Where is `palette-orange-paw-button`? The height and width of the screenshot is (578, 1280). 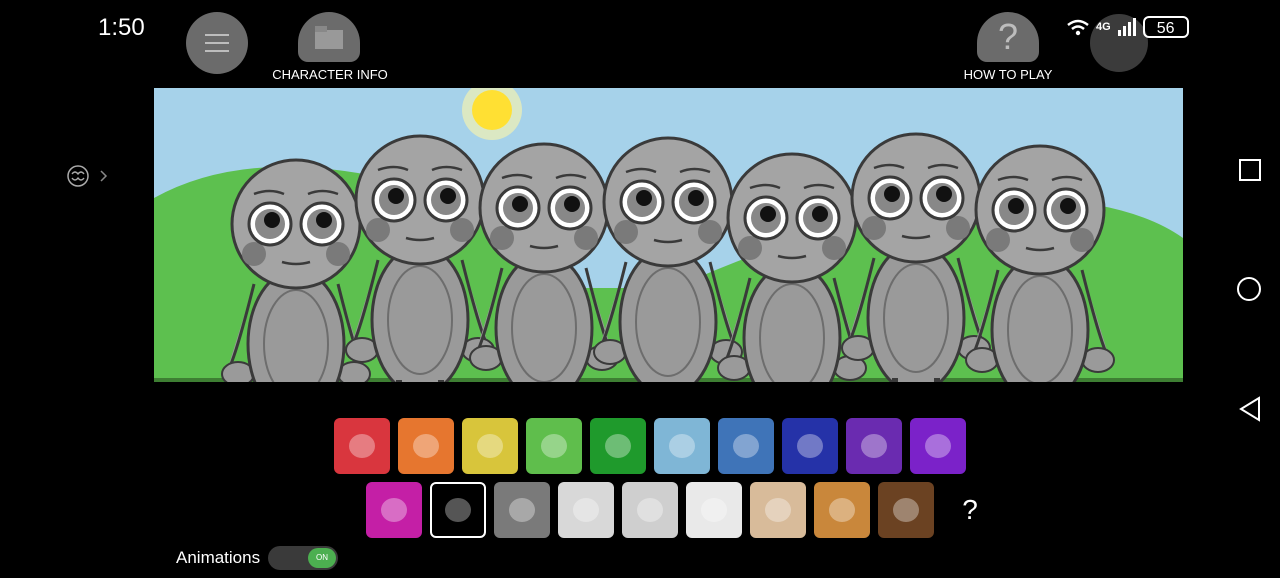
palette-orange-paw-button is located at coordinates (426, 446).